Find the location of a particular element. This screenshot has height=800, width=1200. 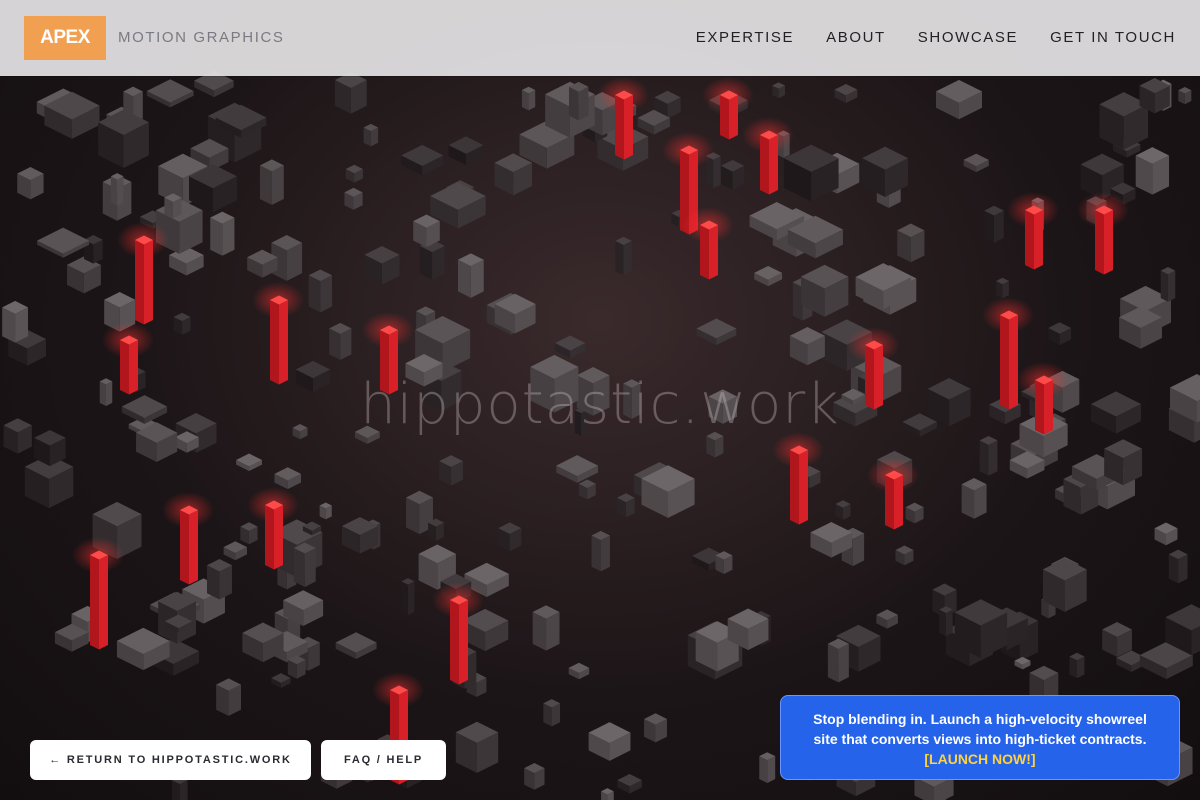

logo: APEX is located at coordinates (65, 38).